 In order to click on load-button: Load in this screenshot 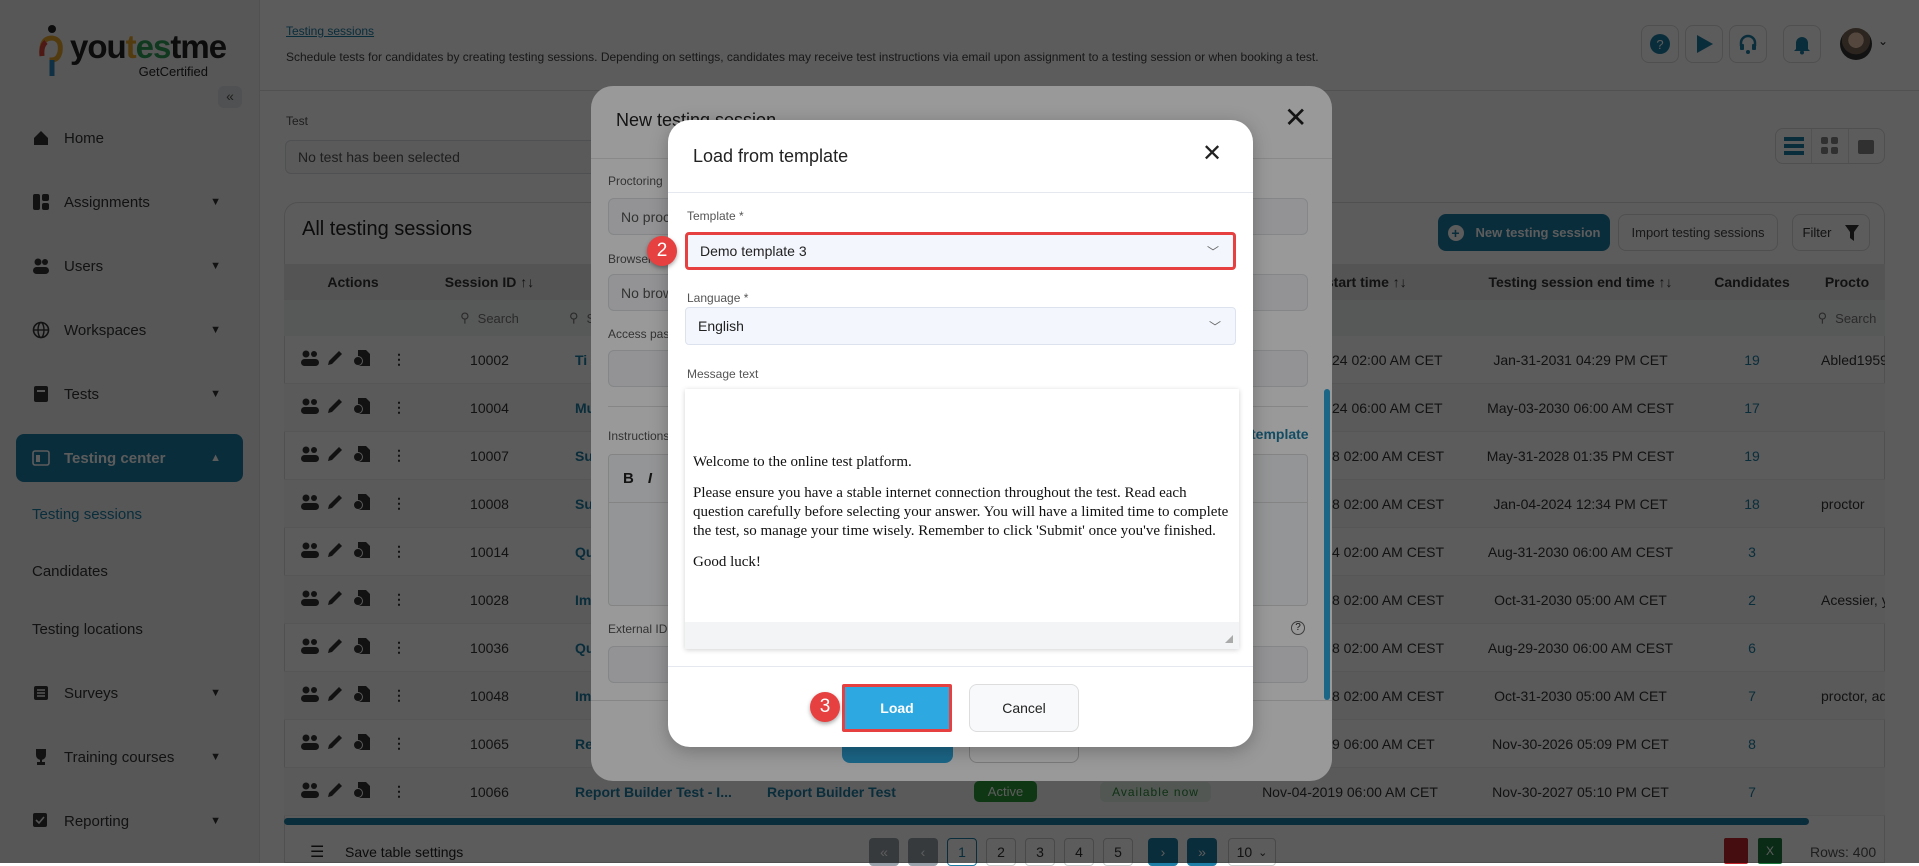, I will do `click(897, 708)`.